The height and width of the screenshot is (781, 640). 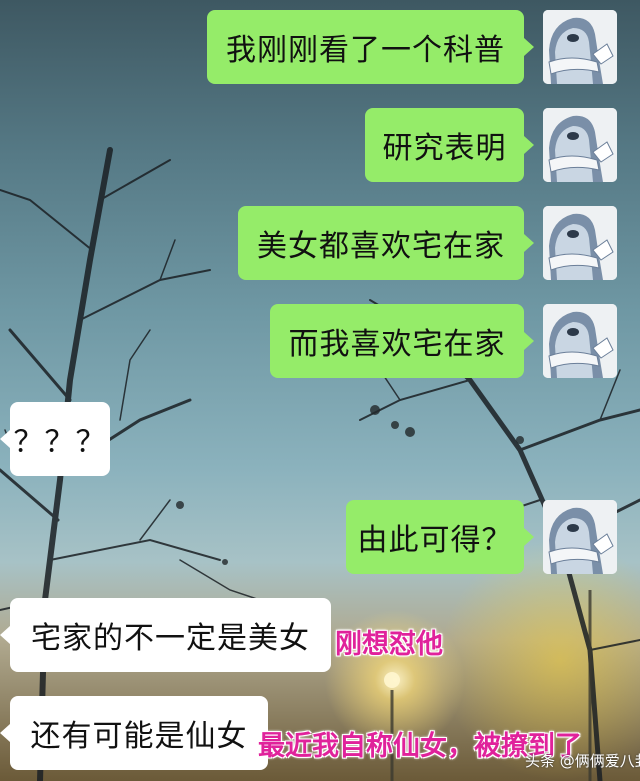 I want to click on message-bubble-4: 而我喜欢宅在家, so click(x=397, y=341).